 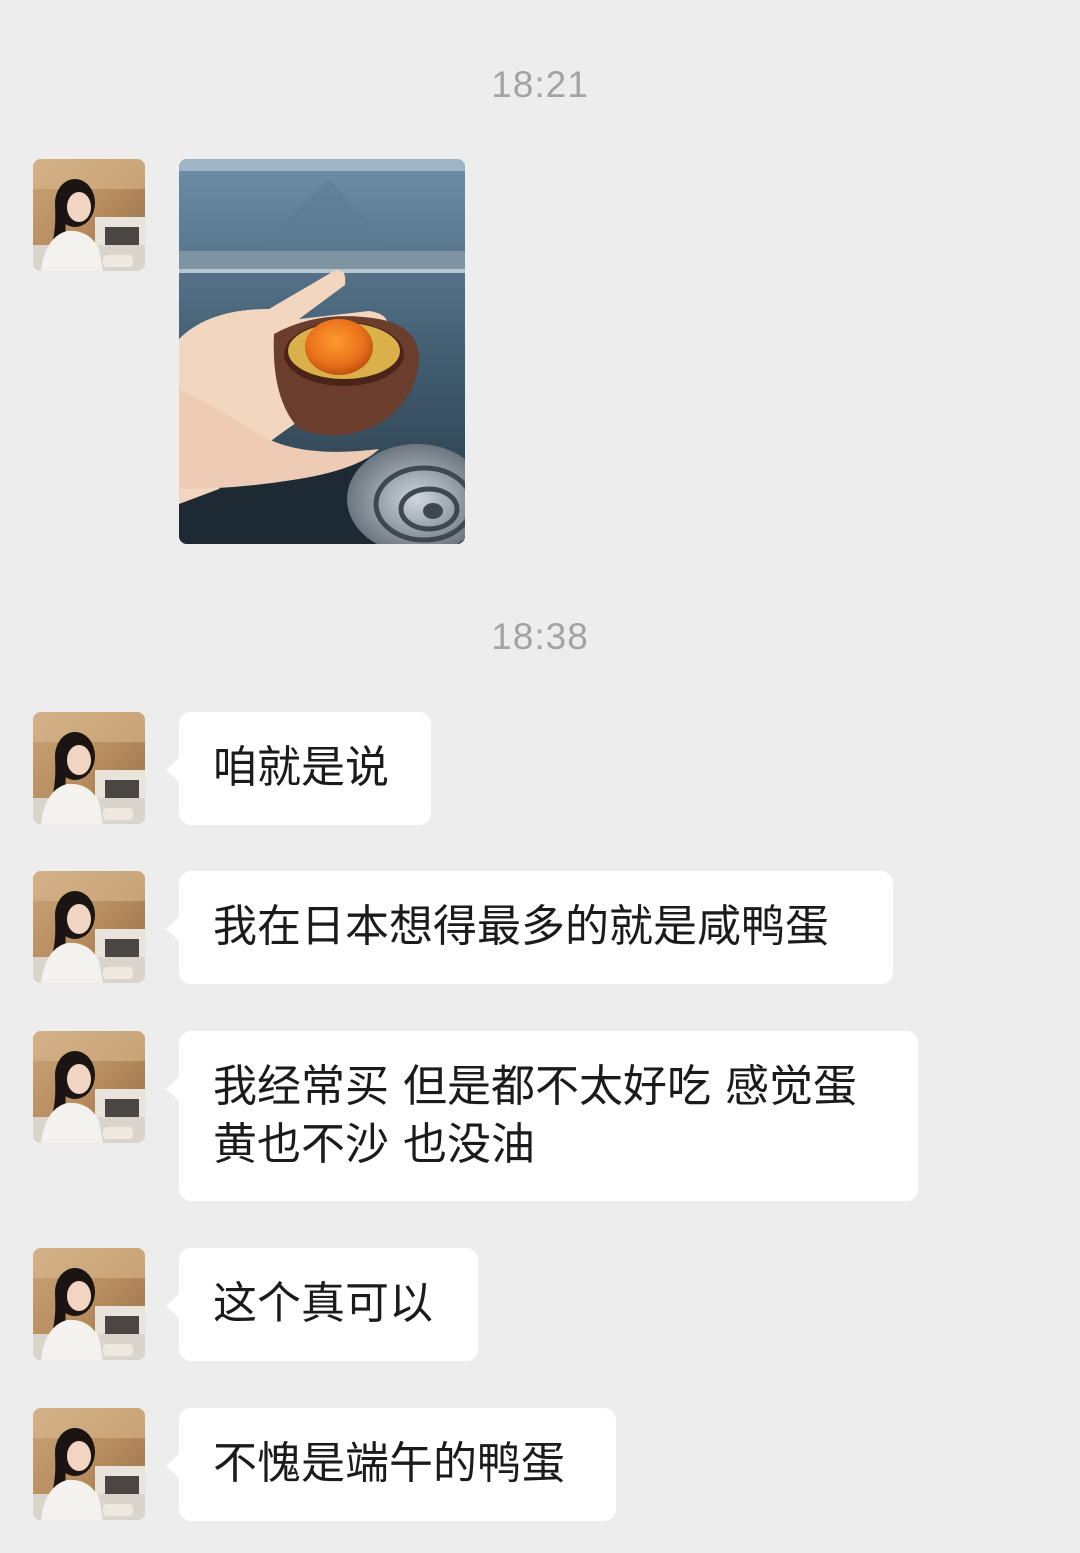 I want to click on message-bubble: 我在日本想得最多的就是咸鸭蛋, so click(x=529, y=927).